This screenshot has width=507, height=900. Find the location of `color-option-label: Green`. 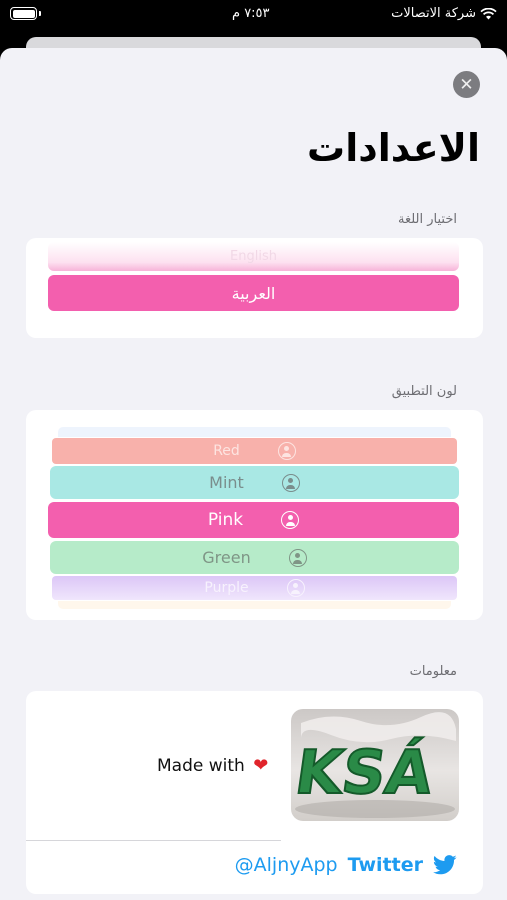

color-option-label: Green is located at coordinates (226, 557).